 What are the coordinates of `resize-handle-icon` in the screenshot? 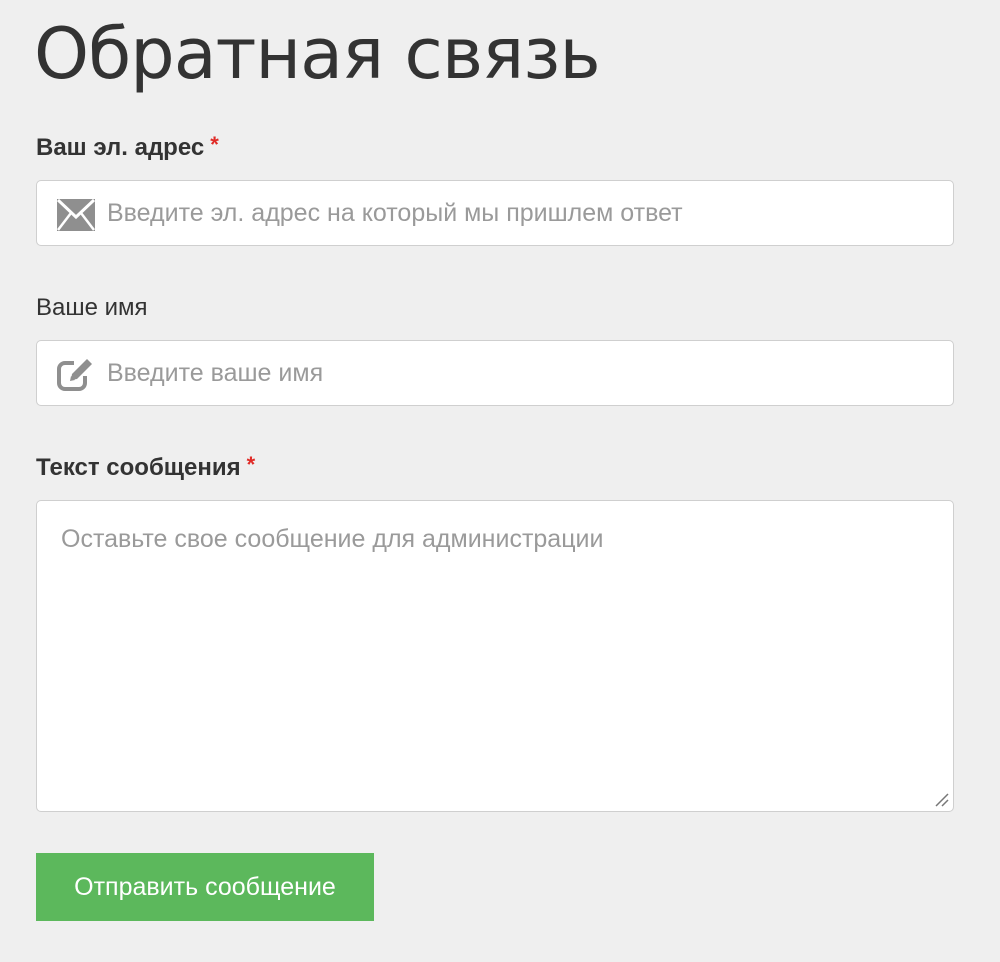 It's located at (941, 799).